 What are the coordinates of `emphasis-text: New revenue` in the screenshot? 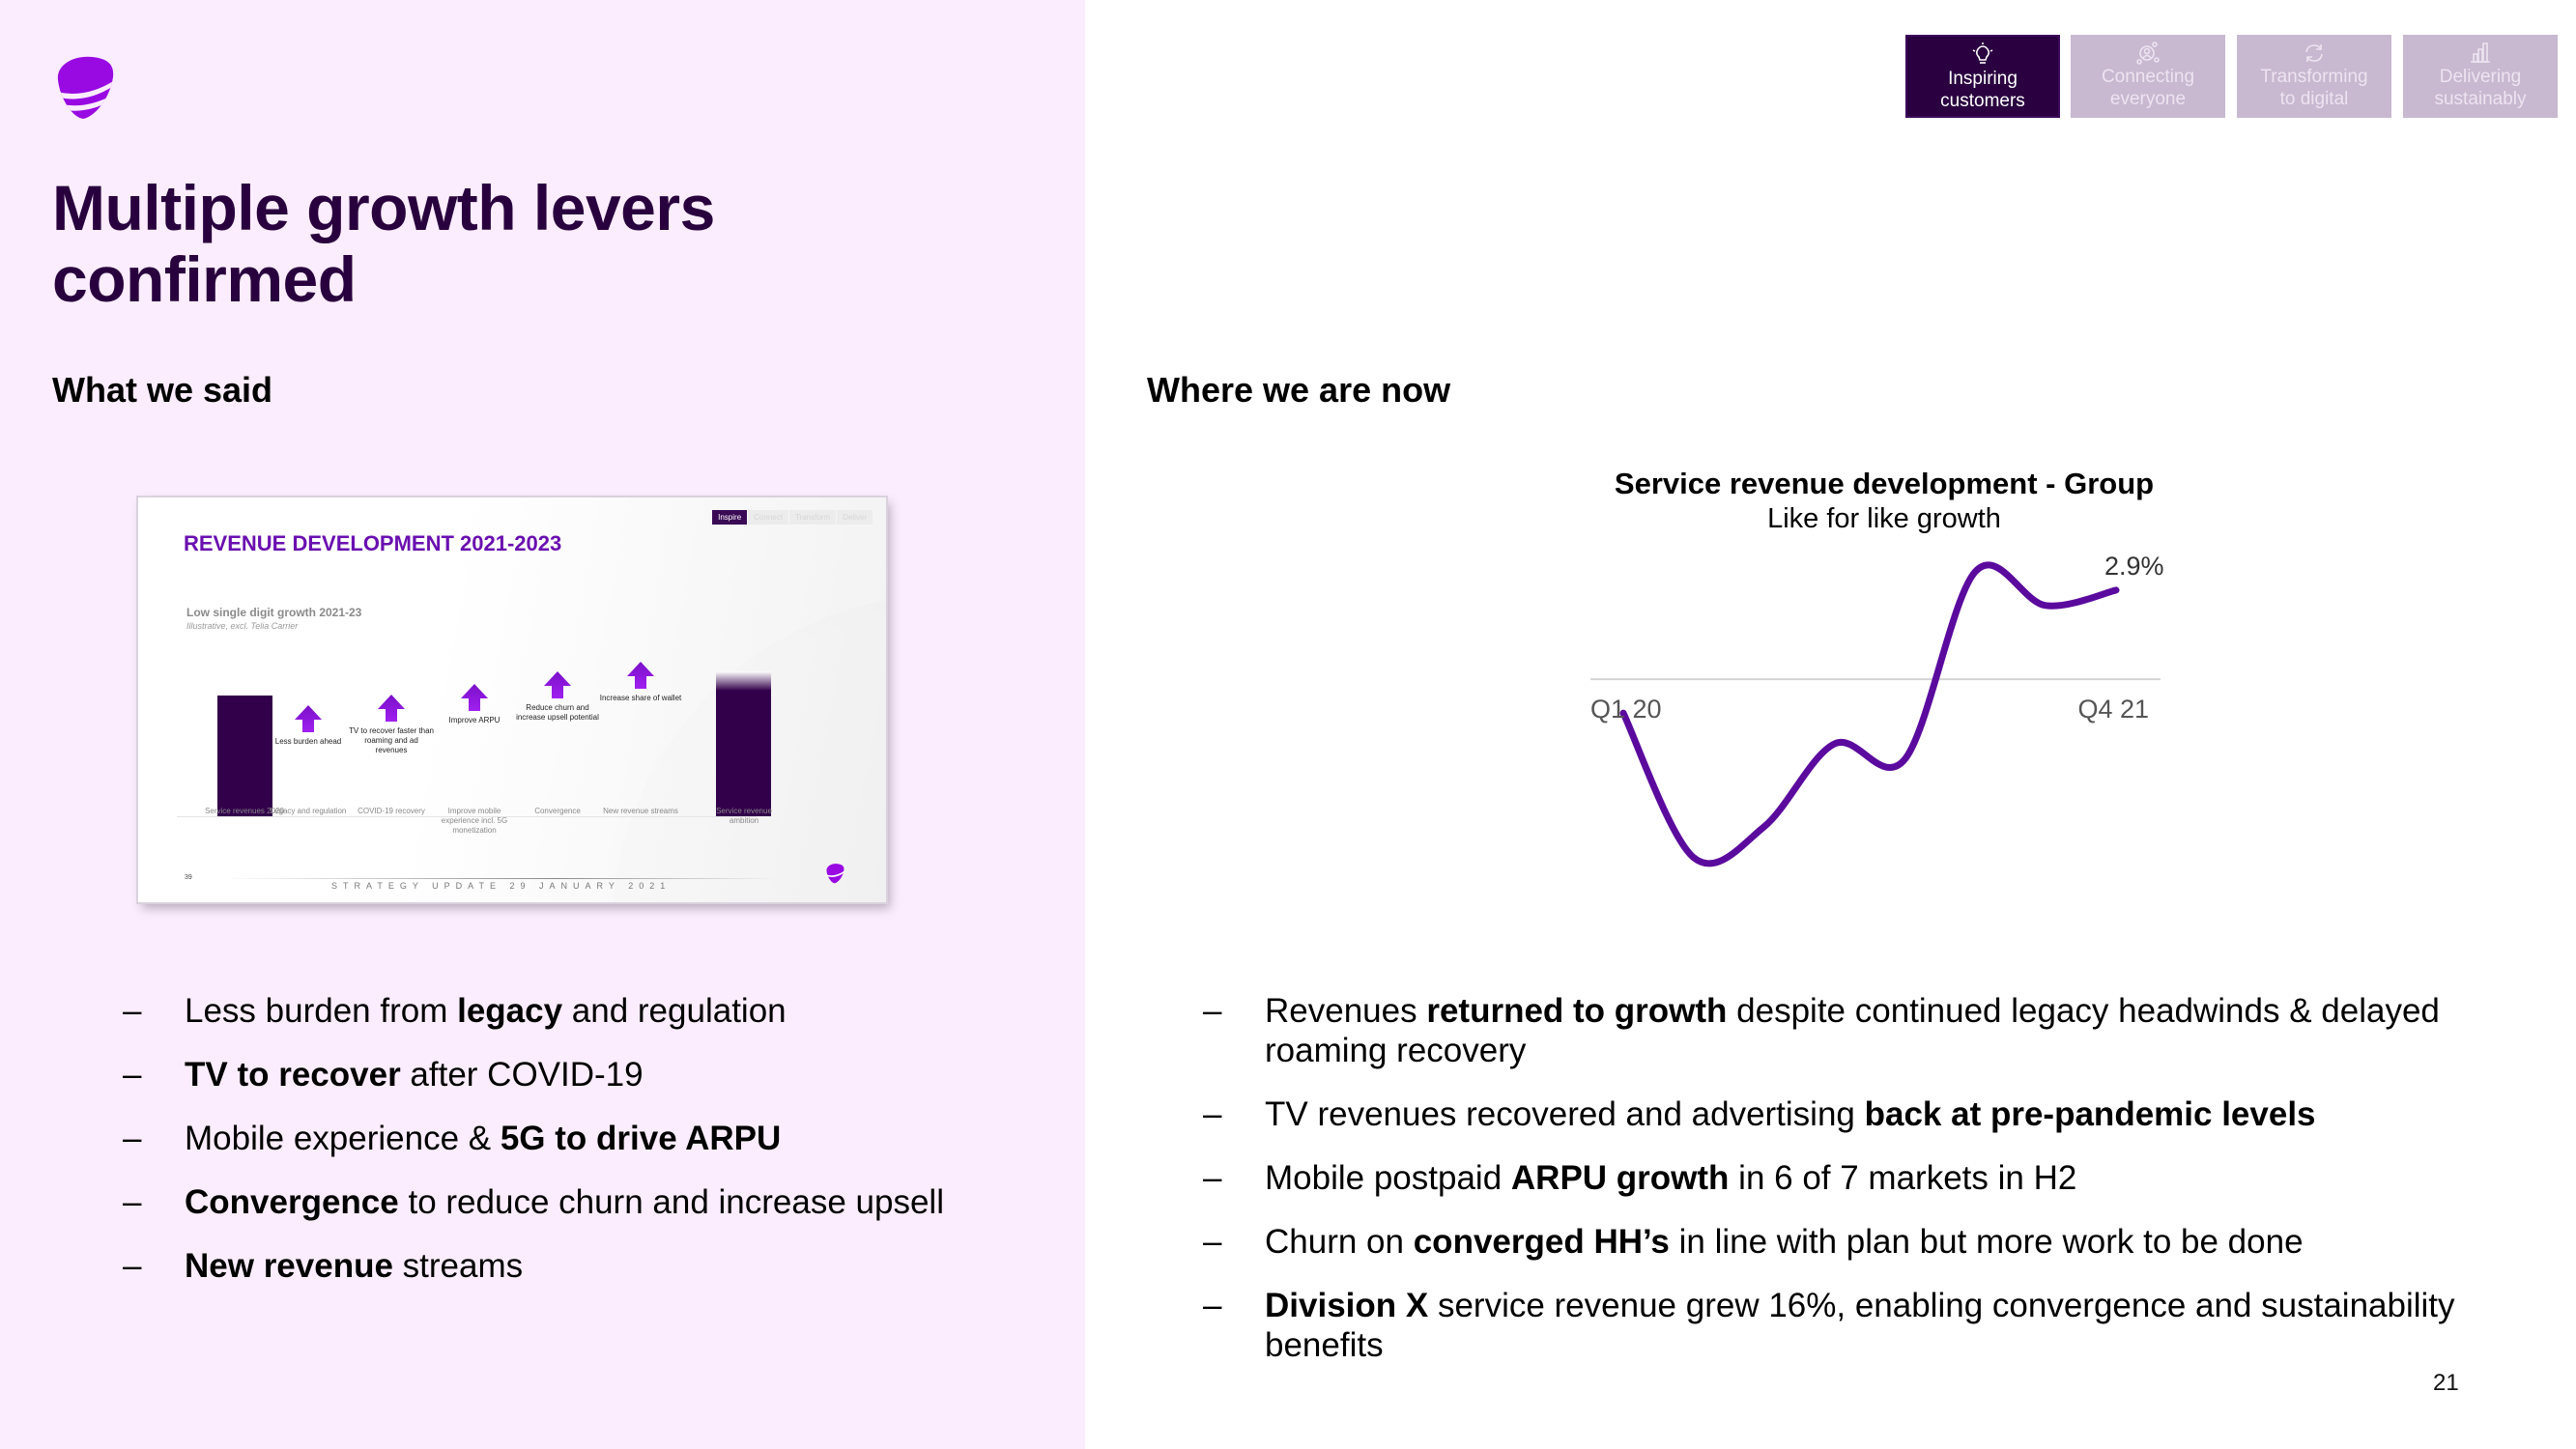 It's located at (289, 1266).